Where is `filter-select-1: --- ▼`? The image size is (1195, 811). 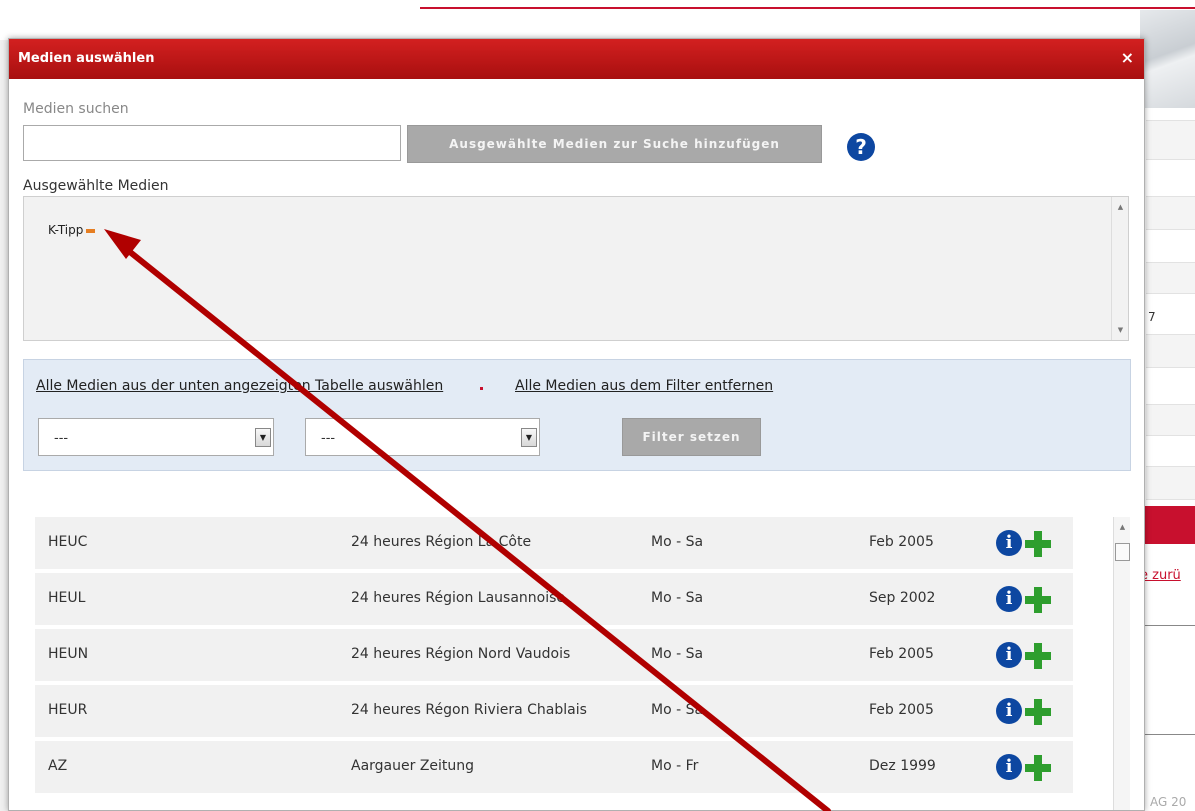
filter-select-1: --- ▼ is located at coordinates (156, 437).